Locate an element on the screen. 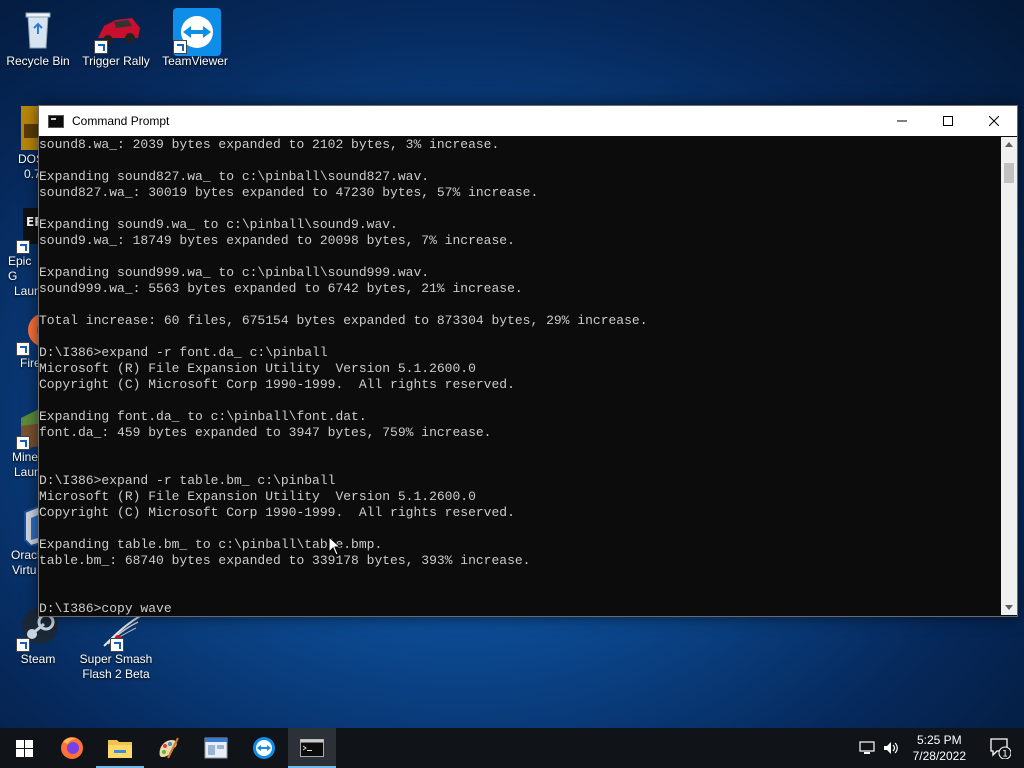 The width and height of the screenshot is (1024, 768). taskbar-clock: 5:25 PM 7/28/2022 is located at coordinates (939, 748).